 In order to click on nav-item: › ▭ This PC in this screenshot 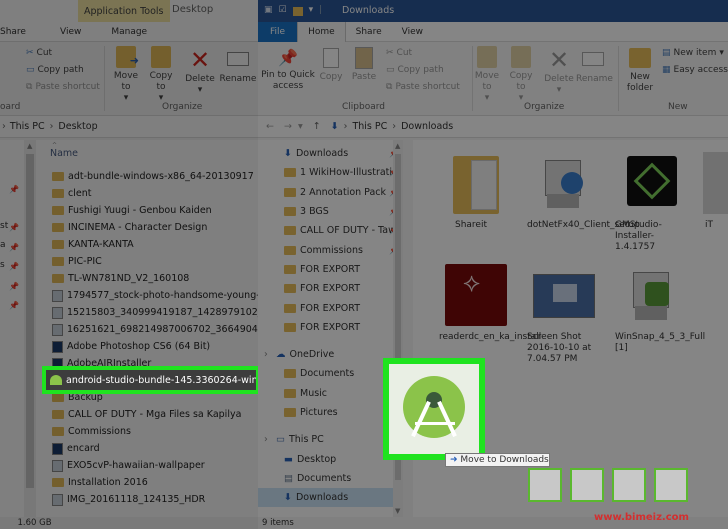, I will do `click(330, 439)`.